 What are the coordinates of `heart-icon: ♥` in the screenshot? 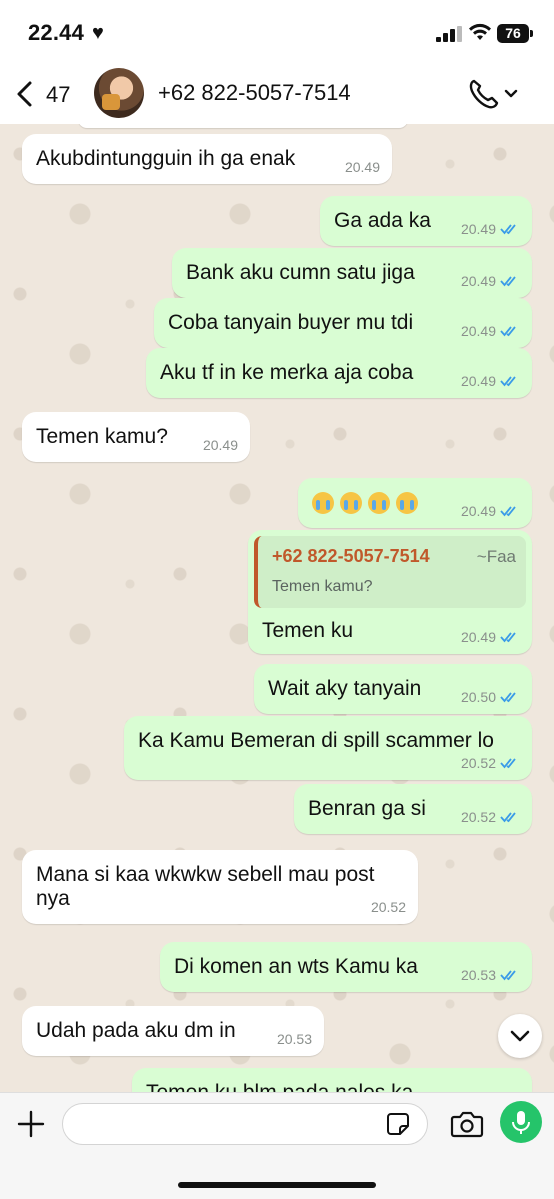 It's located at (98, 33).